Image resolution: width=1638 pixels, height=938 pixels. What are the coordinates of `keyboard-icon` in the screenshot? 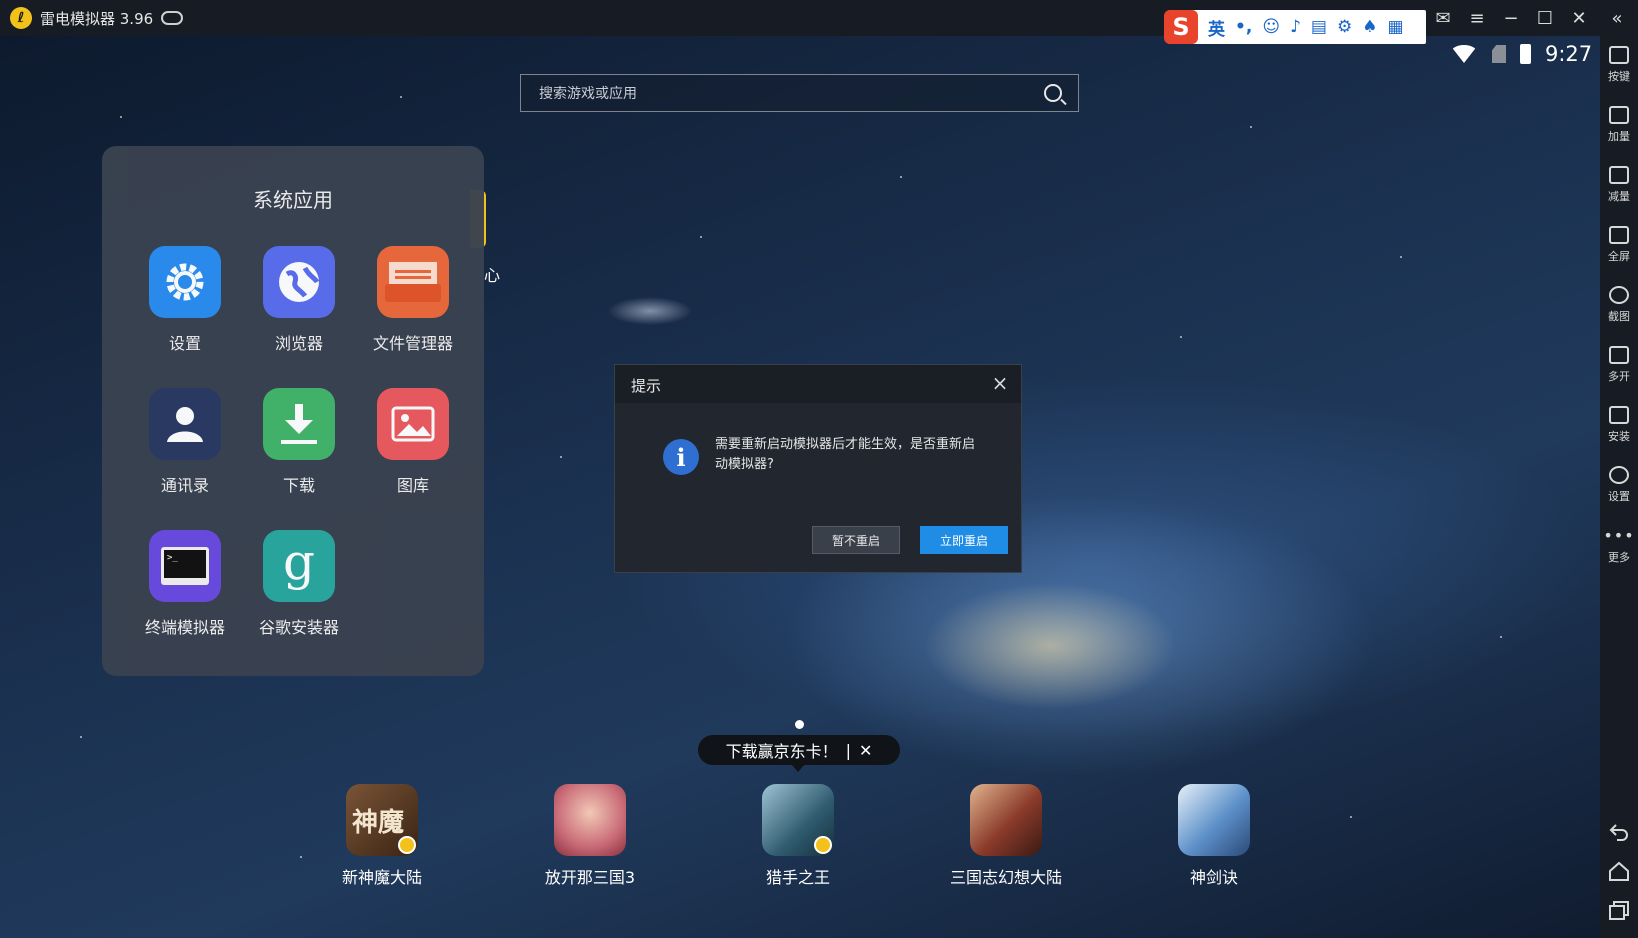 It's located at (1619, 55).